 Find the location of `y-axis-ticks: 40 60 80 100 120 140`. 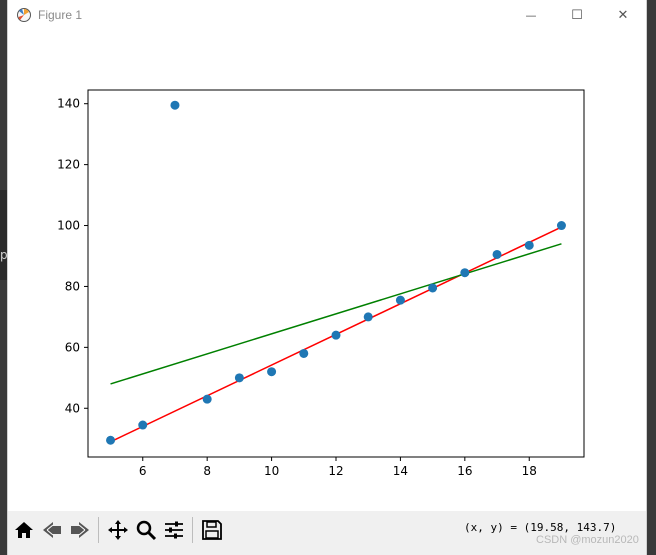

y-axis-ticks: 40 60 80 100 120 140 is located at coordinates (72, 256).